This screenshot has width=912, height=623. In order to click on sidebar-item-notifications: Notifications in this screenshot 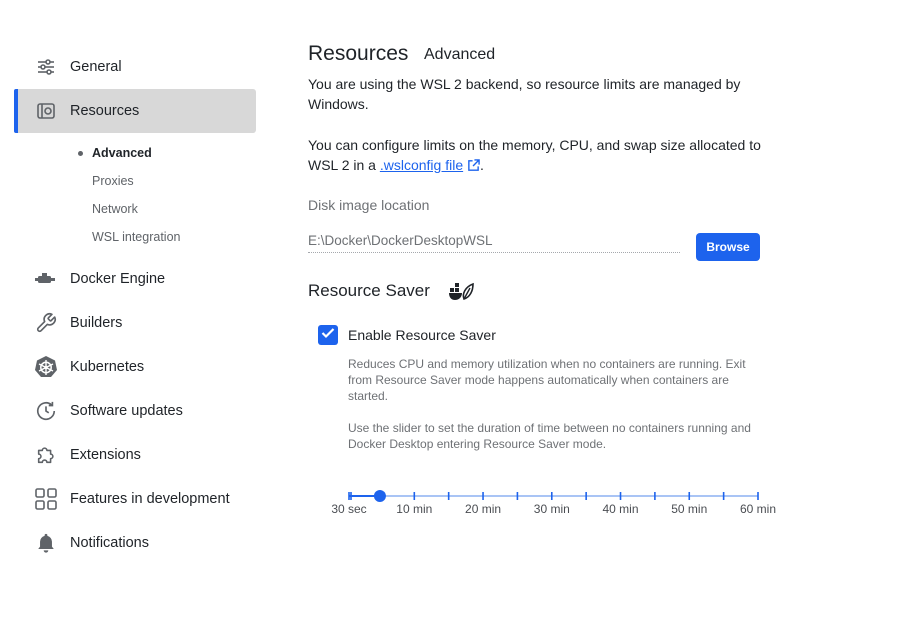, I will do `click(135, 543)`.